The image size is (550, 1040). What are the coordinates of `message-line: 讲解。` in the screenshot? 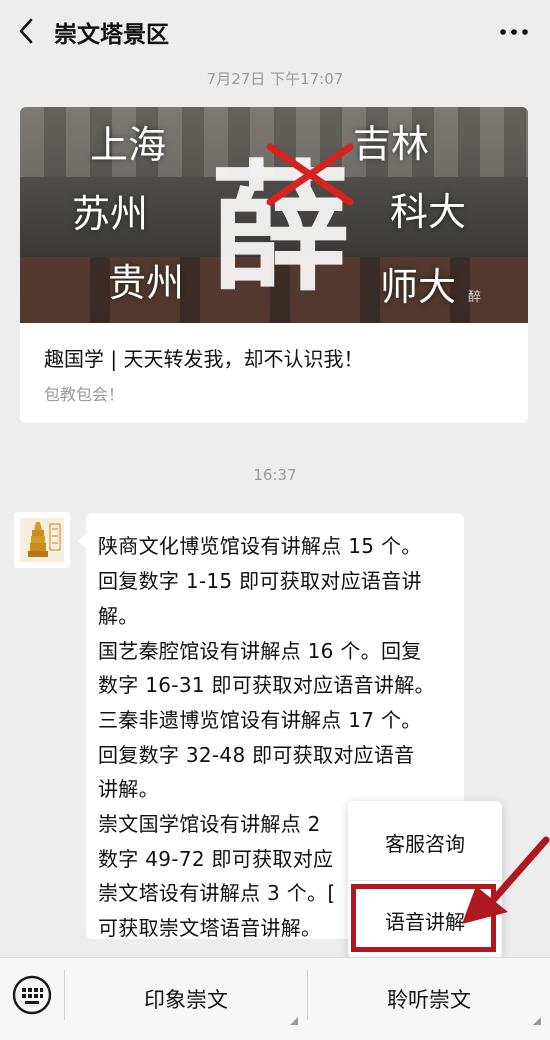 It's located at (128, 789).